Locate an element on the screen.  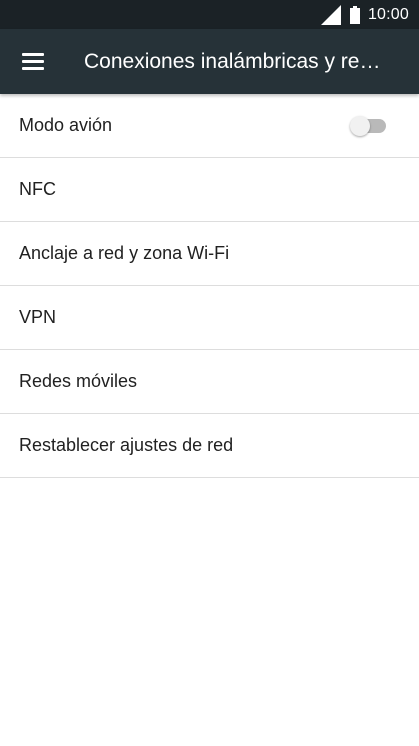
setting-label: NFC is located at coordinates (37, 189).